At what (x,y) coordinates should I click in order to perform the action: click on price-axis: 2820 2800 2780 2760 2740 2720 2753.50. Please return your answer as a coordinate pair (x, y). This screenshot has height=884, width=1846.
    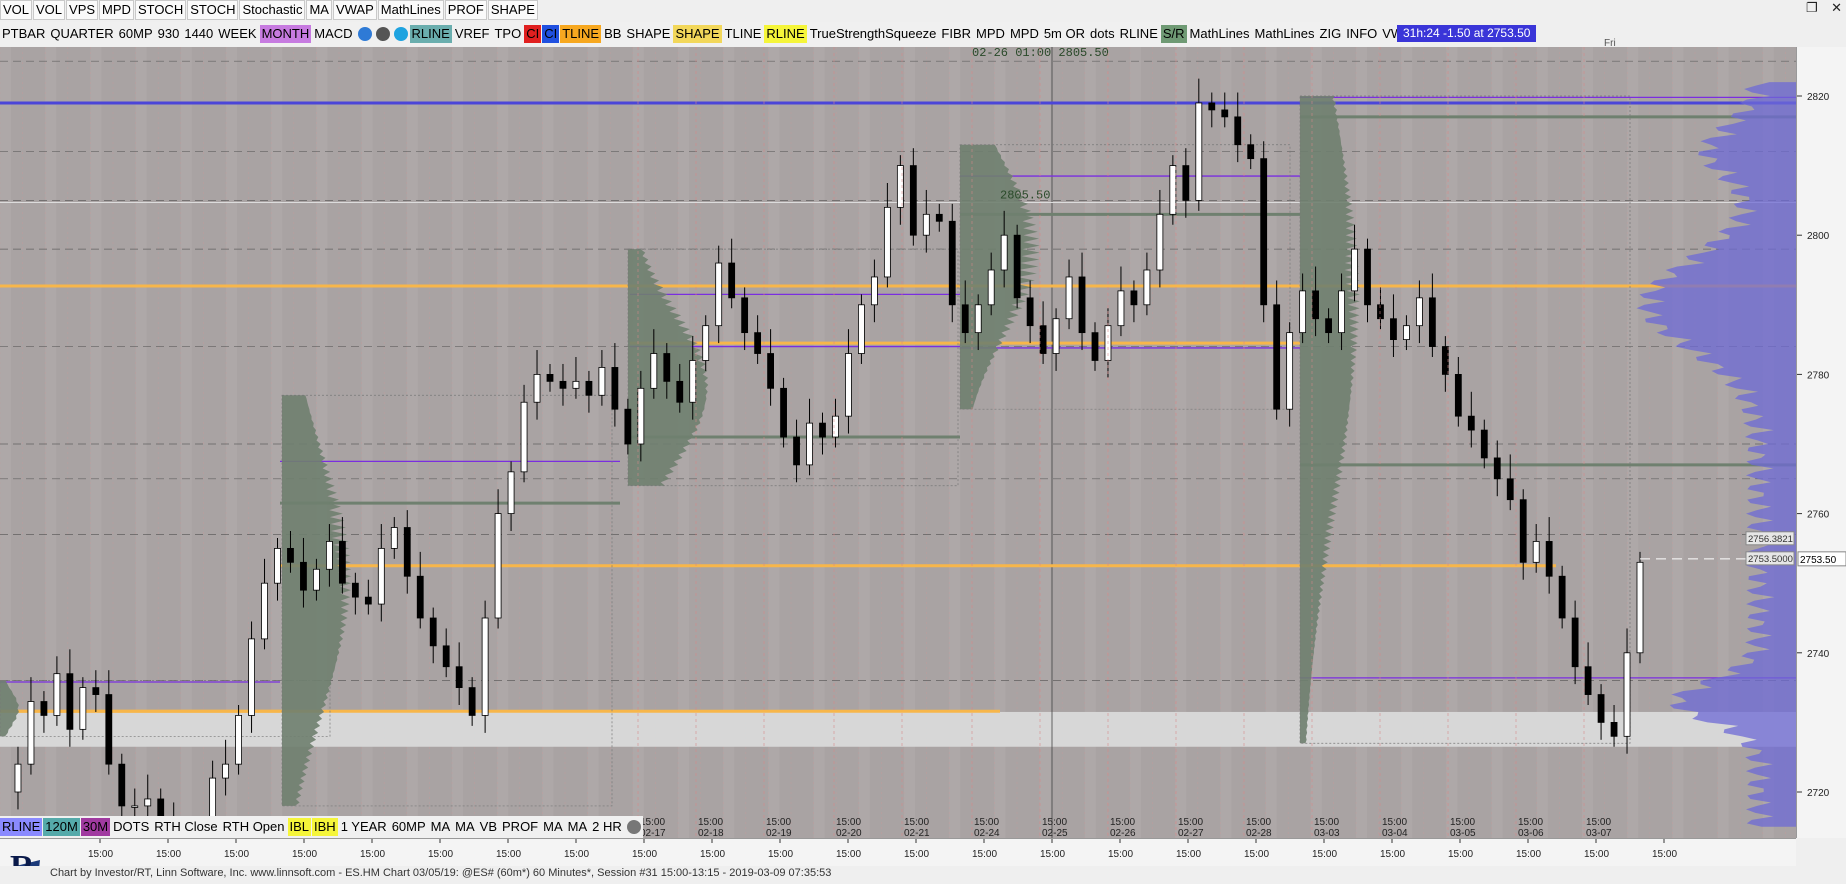
    Looking at the image, I should click on (1821, 442).